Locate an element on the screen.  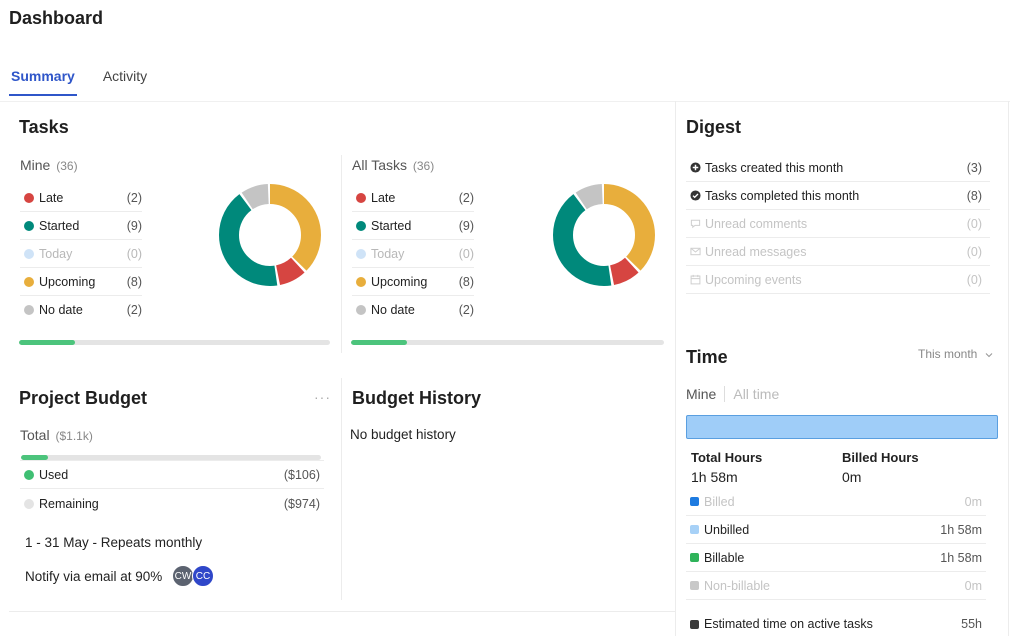
avatar: CW is located at coordinates (183, 576).